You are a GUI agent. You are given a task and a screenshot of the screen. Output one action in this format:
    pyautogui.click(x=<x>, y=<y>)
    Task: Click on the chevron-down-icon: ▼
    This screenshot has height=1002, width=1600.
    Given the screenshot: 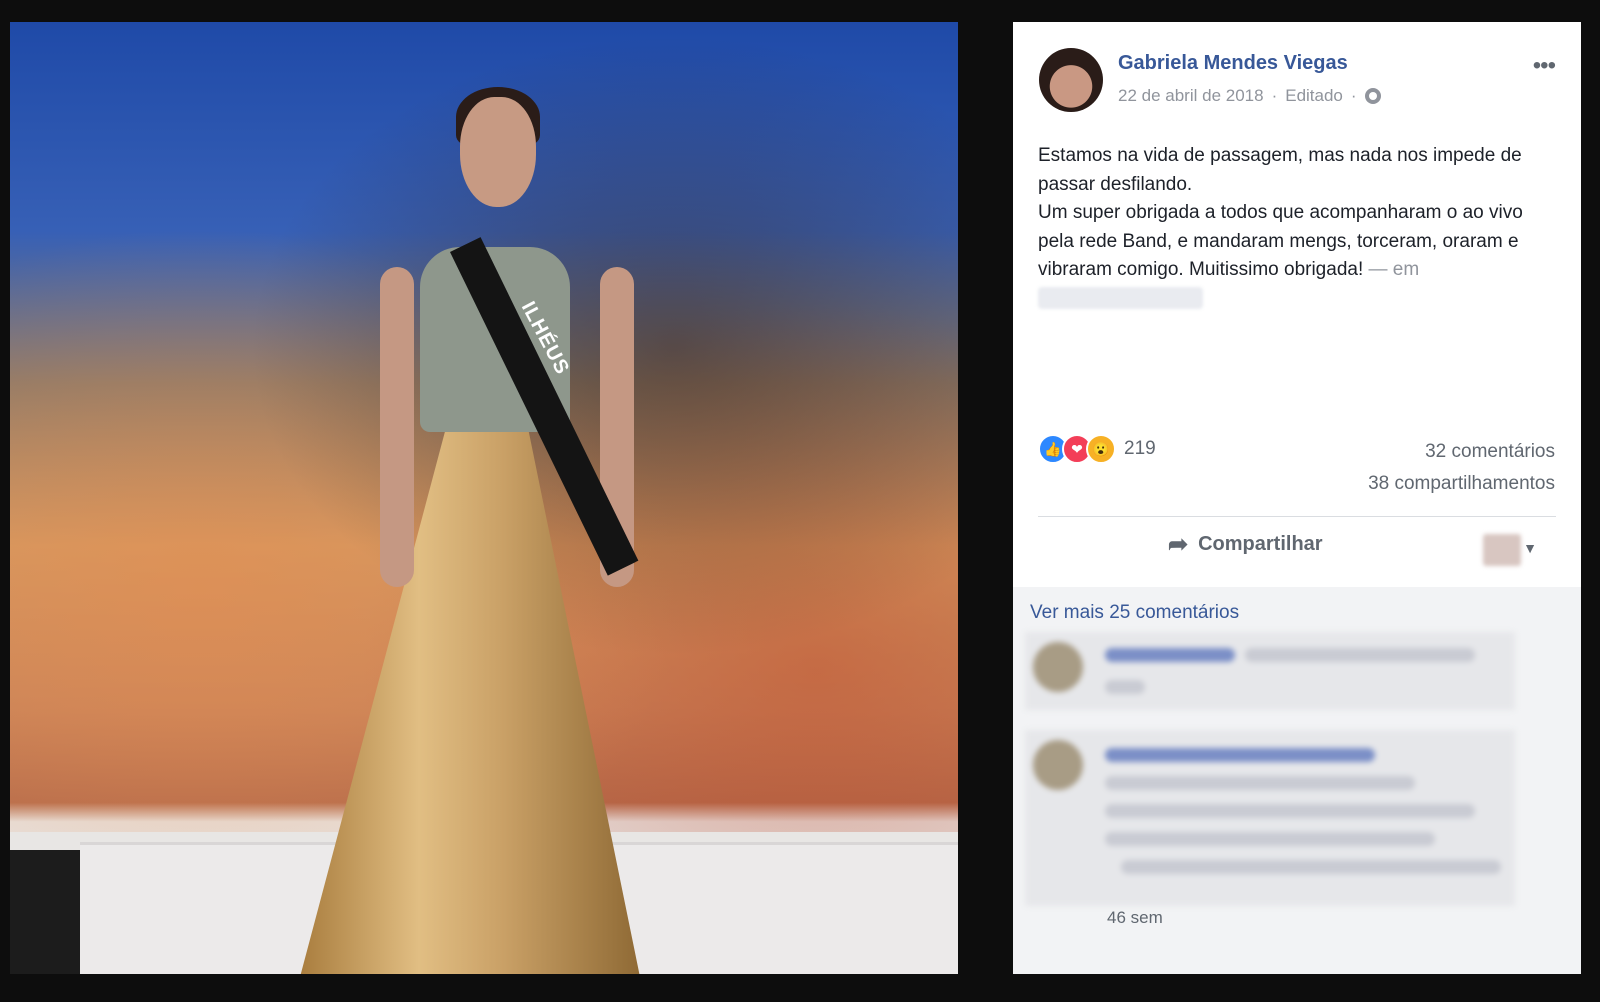 What is the action you would take?
    pyautogui.click(x=1530, y=548)
    